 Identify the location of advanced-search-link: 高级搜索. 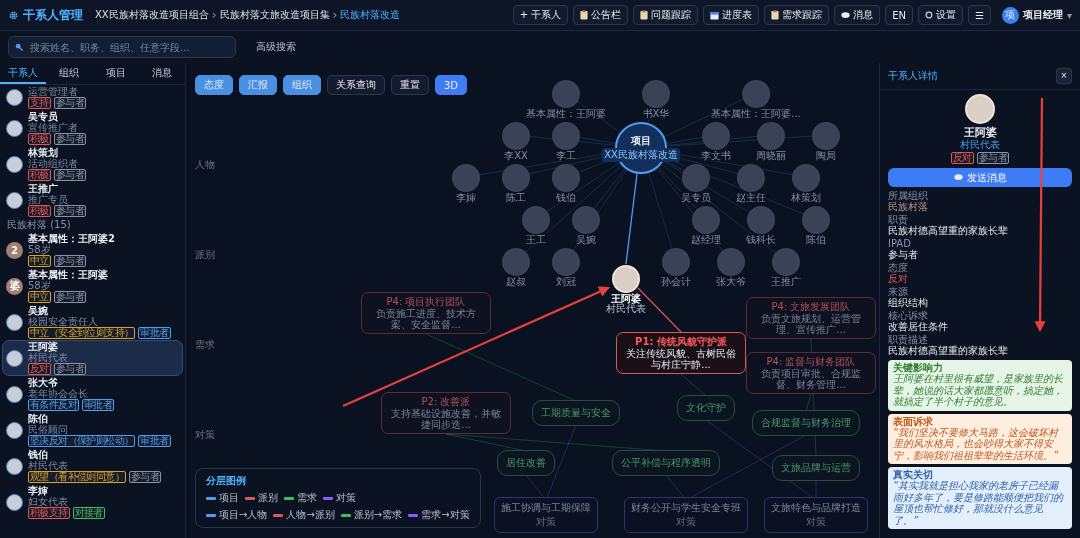
(276, 47).